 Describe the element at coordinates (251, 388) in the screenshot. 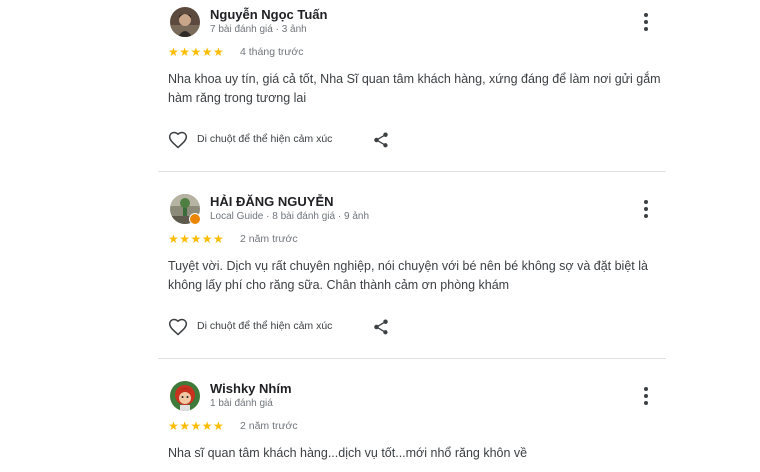

I see `reviewer-name: Wishky Nhím` at that location.